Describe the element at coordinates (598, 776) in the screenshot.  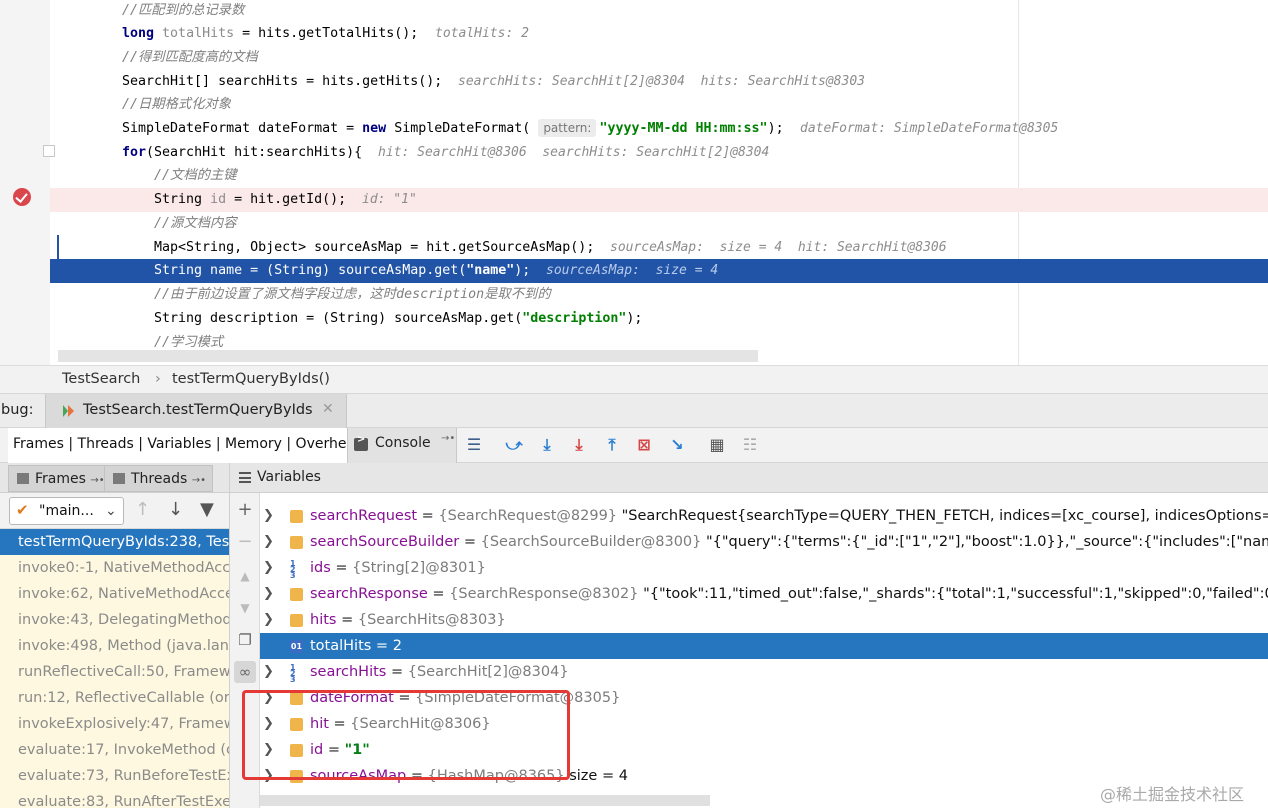
I see `variable-value: size = 4` at that location.